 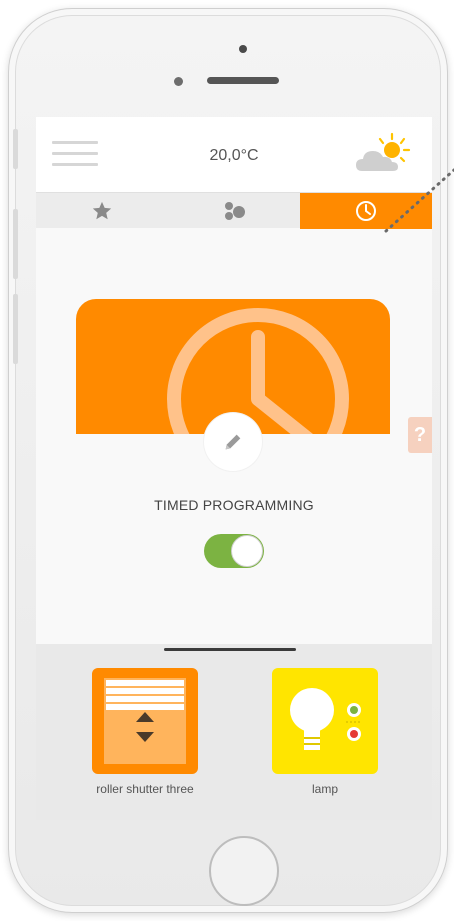 What do you see at coordinates (383, 151) in the screenshot?
I see `partly-sunny-icon` at bounding box center [383, 151].